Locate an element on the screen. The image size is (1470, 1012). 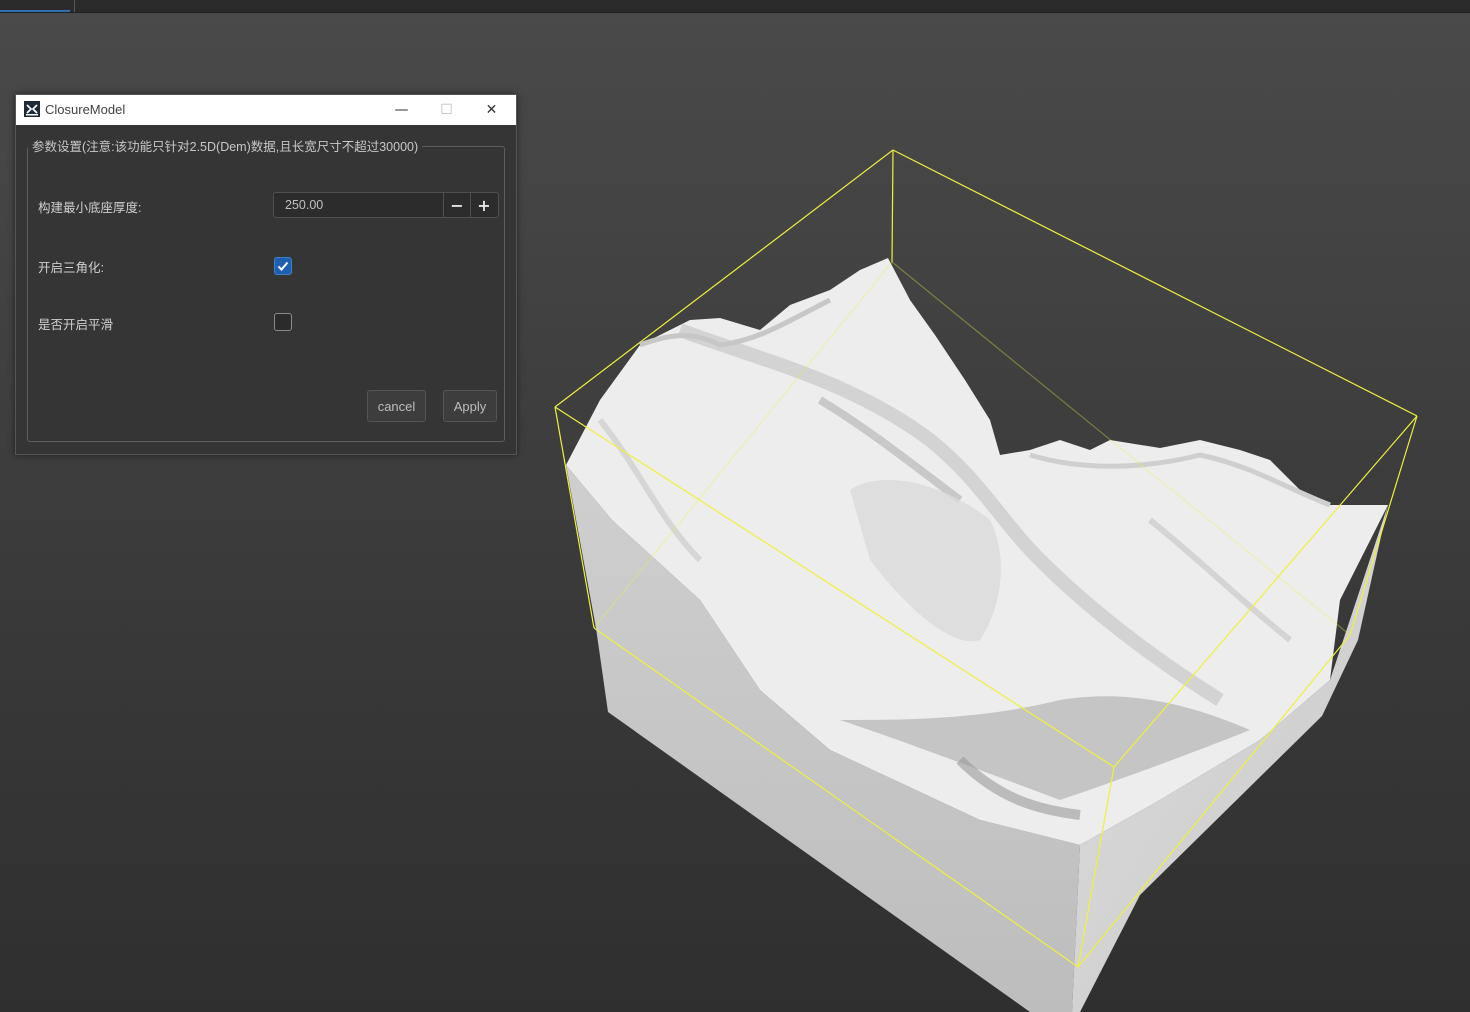
apply-button: Apply is located at coordinates (470, 406).